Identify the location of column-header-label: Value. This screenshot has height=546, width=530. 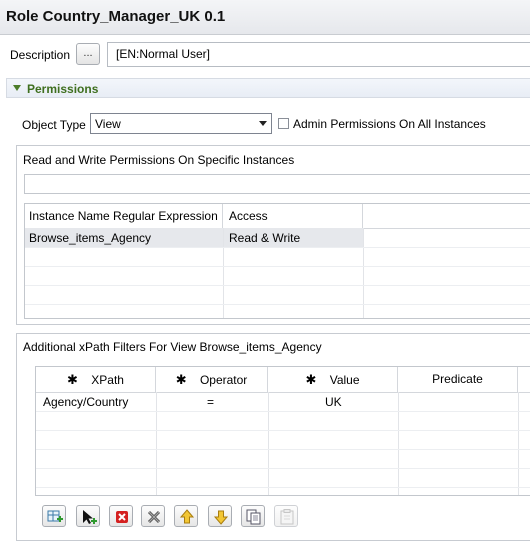
(344, 380).